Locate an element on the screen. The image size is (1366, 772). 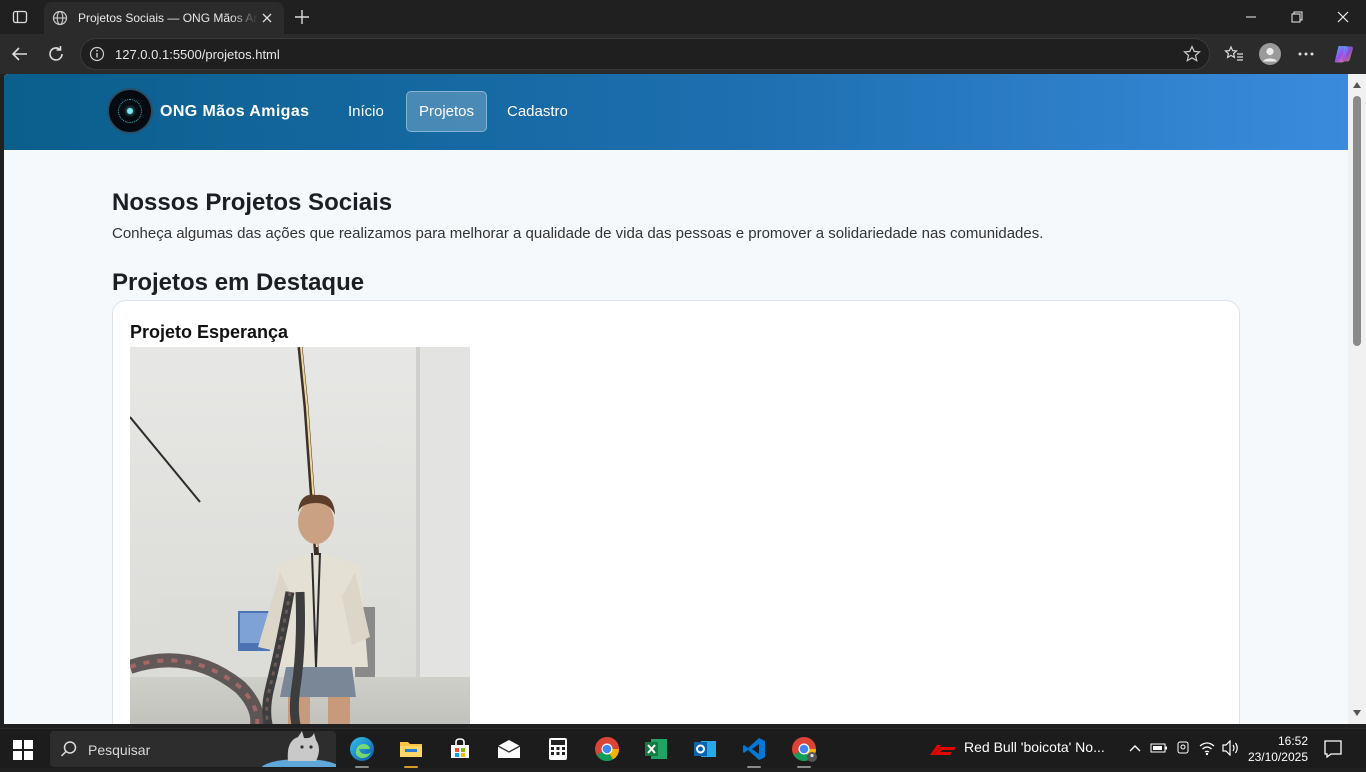
project-photo is located at coordinates (300, 535).